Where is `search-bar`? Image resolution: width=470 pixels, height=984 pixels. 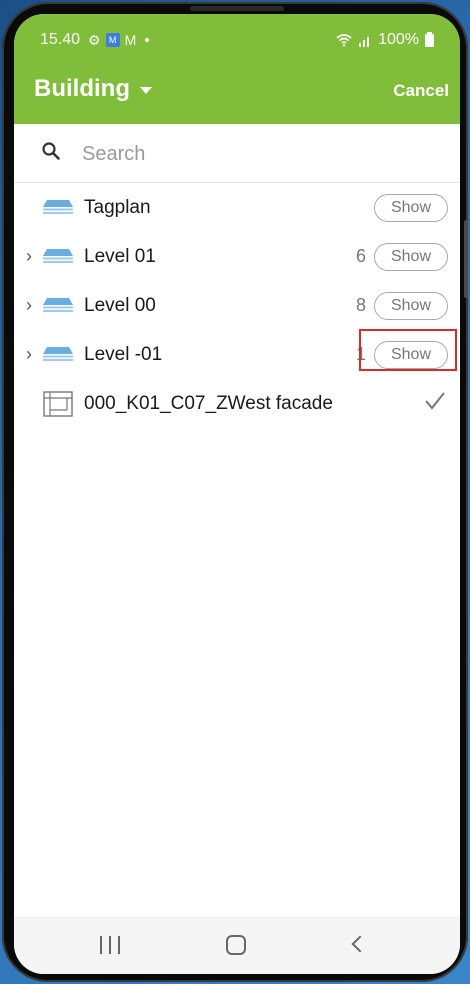
search-bar is located at coordinates (237, 153).